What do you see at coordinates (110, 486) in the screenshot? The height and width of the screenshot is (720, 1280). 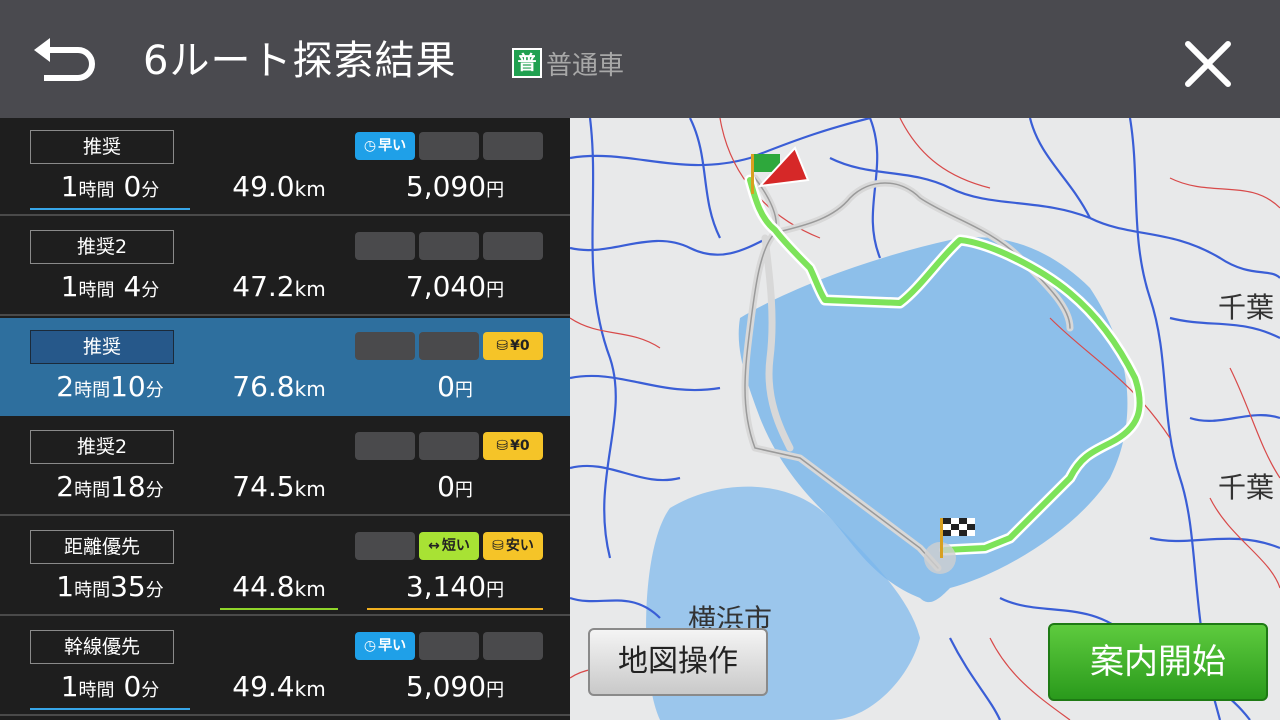 I see `route-time: 2時間18分` at bounding box center [110, 486].